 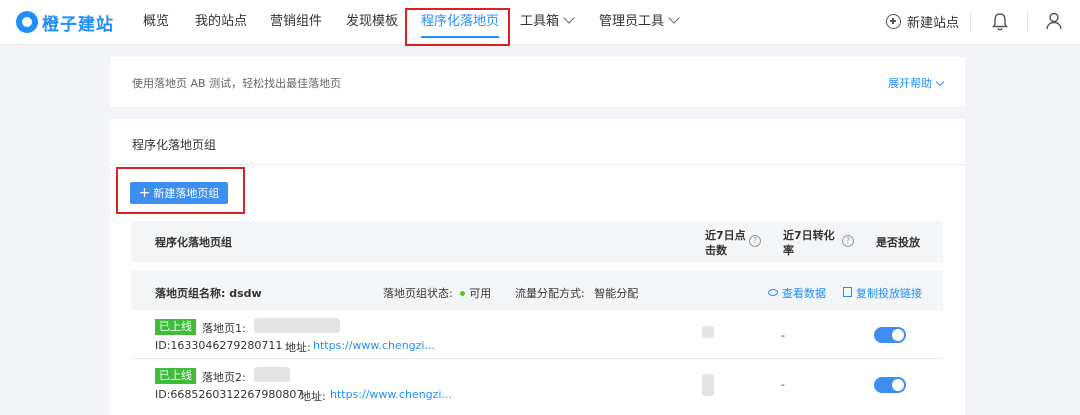 What do you see at coordinates (893, 21) in the screenshot?
I see `plus-circle-icon` at bounding box center [893, 21].